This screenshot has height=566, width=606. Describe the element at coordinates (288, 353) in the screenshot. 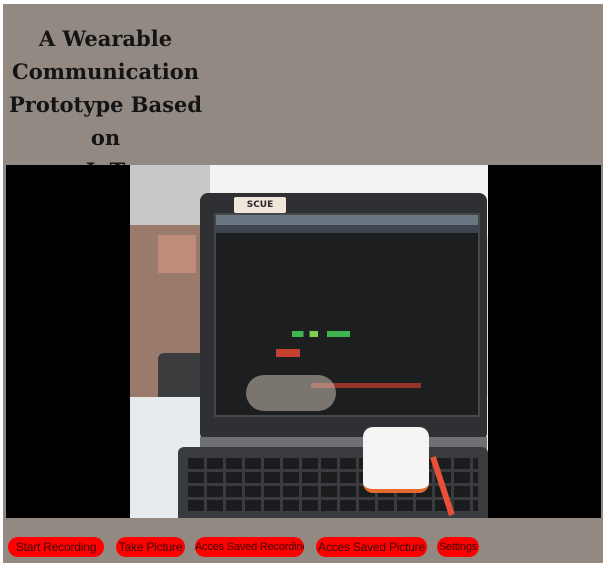

I see `screen-red-mark` at that location.